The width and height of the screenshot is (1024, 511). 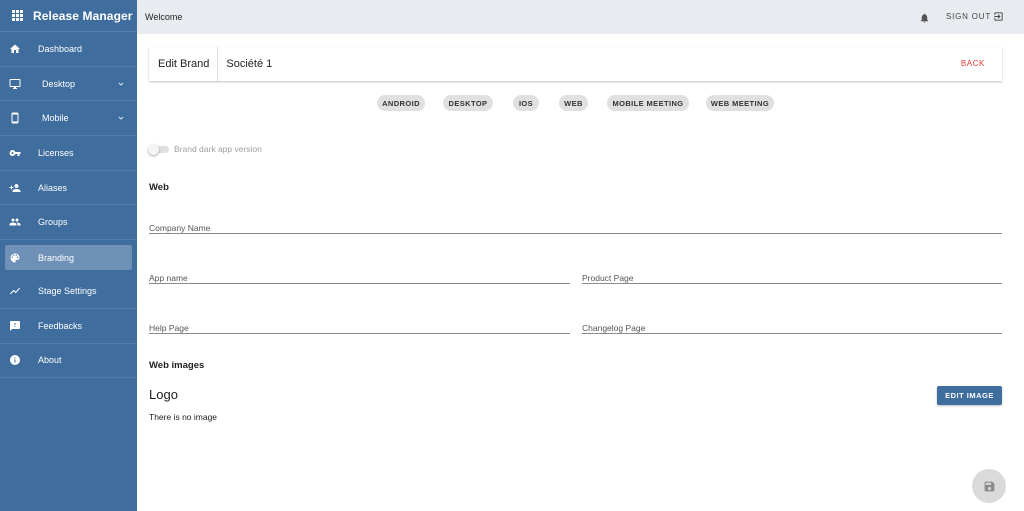 I want to click on changelog-page-input, so click(x=792, y=328).